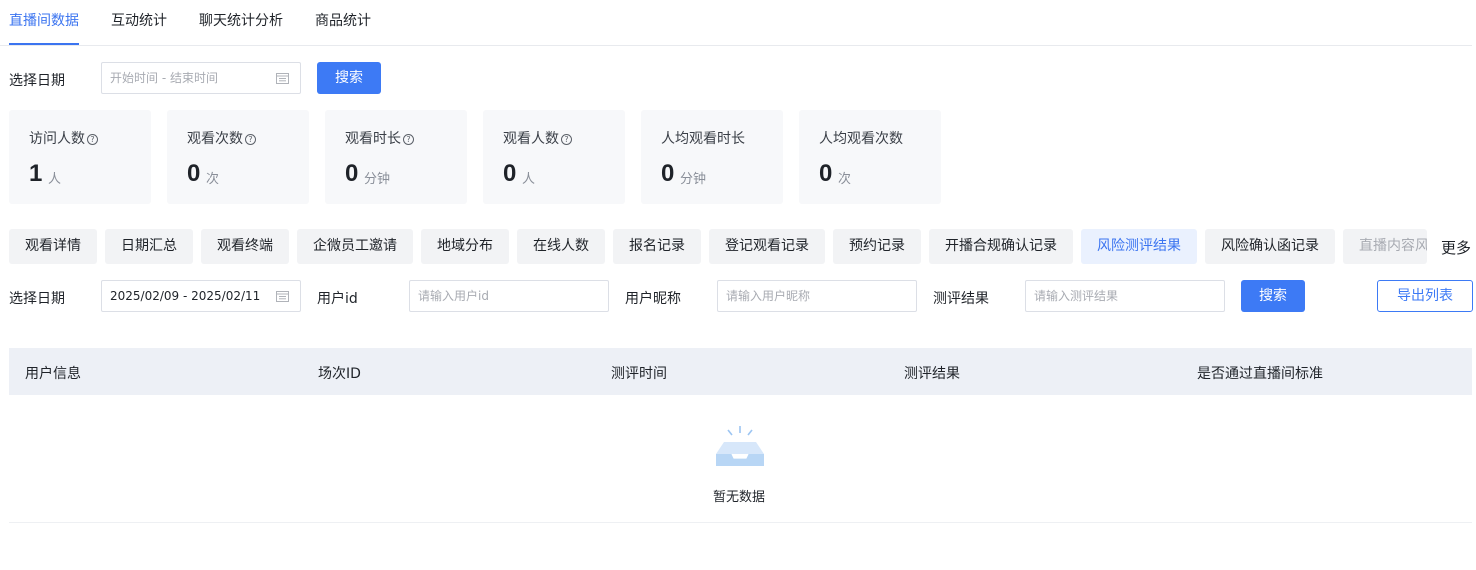  I want to click on active-tab-indicator, so click(44, 44).